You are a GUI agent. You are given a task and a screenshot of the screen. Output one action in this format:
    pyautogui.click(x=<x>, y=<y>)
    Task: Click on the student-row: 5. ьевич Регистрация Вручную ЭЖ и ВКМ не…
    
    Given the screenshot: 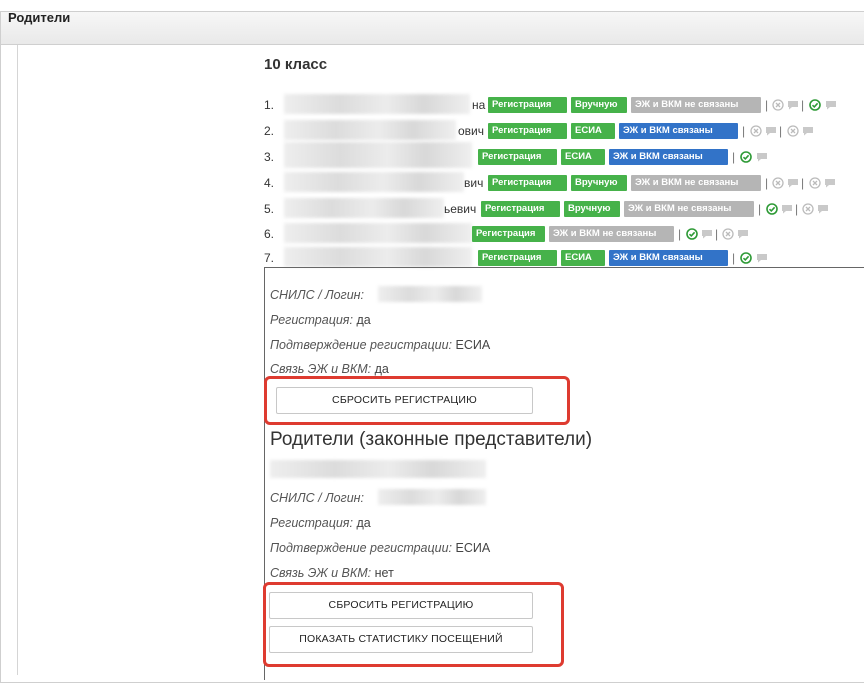 What is the action you would take?
    pyautogui.click(x=564, y=208)
    